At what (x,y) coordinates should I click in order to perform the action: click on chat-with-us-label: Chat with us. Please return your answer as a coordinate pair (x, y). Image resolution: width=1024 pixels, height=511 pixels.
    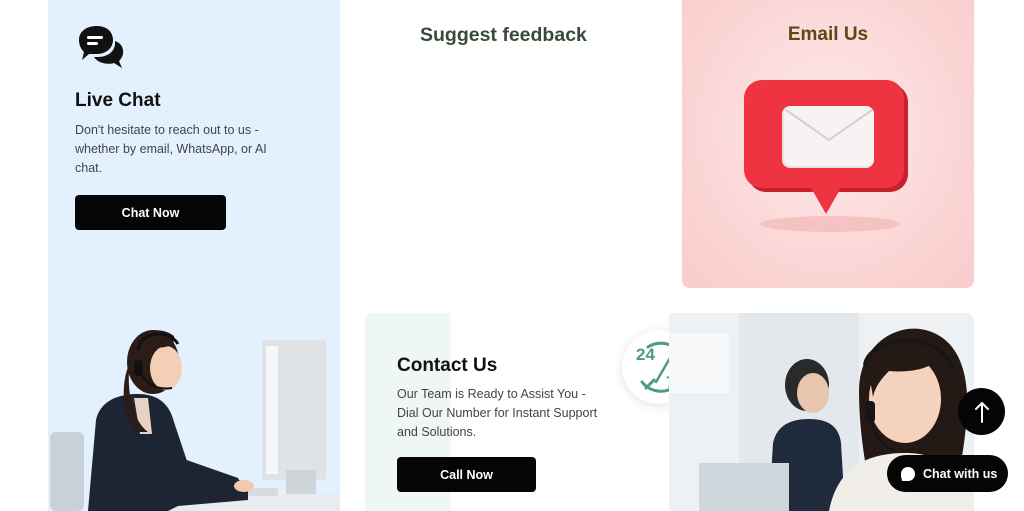
    Looking at the image, I should click on (960, 473).